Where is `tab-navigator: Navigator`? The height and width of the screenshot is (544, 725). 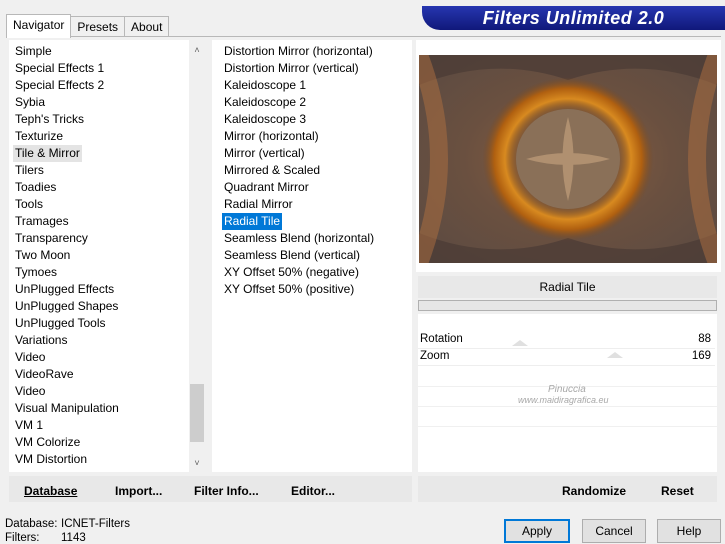
tab-navigator: Navigator is located at coordinates (39, 26).